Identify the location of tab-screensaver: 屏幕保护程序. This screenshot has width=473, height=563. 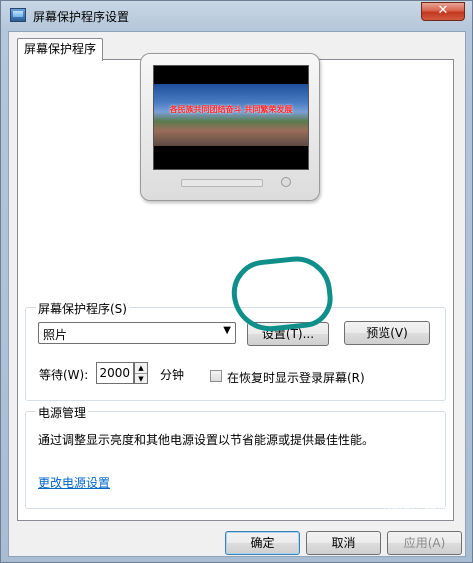
(60, 49).